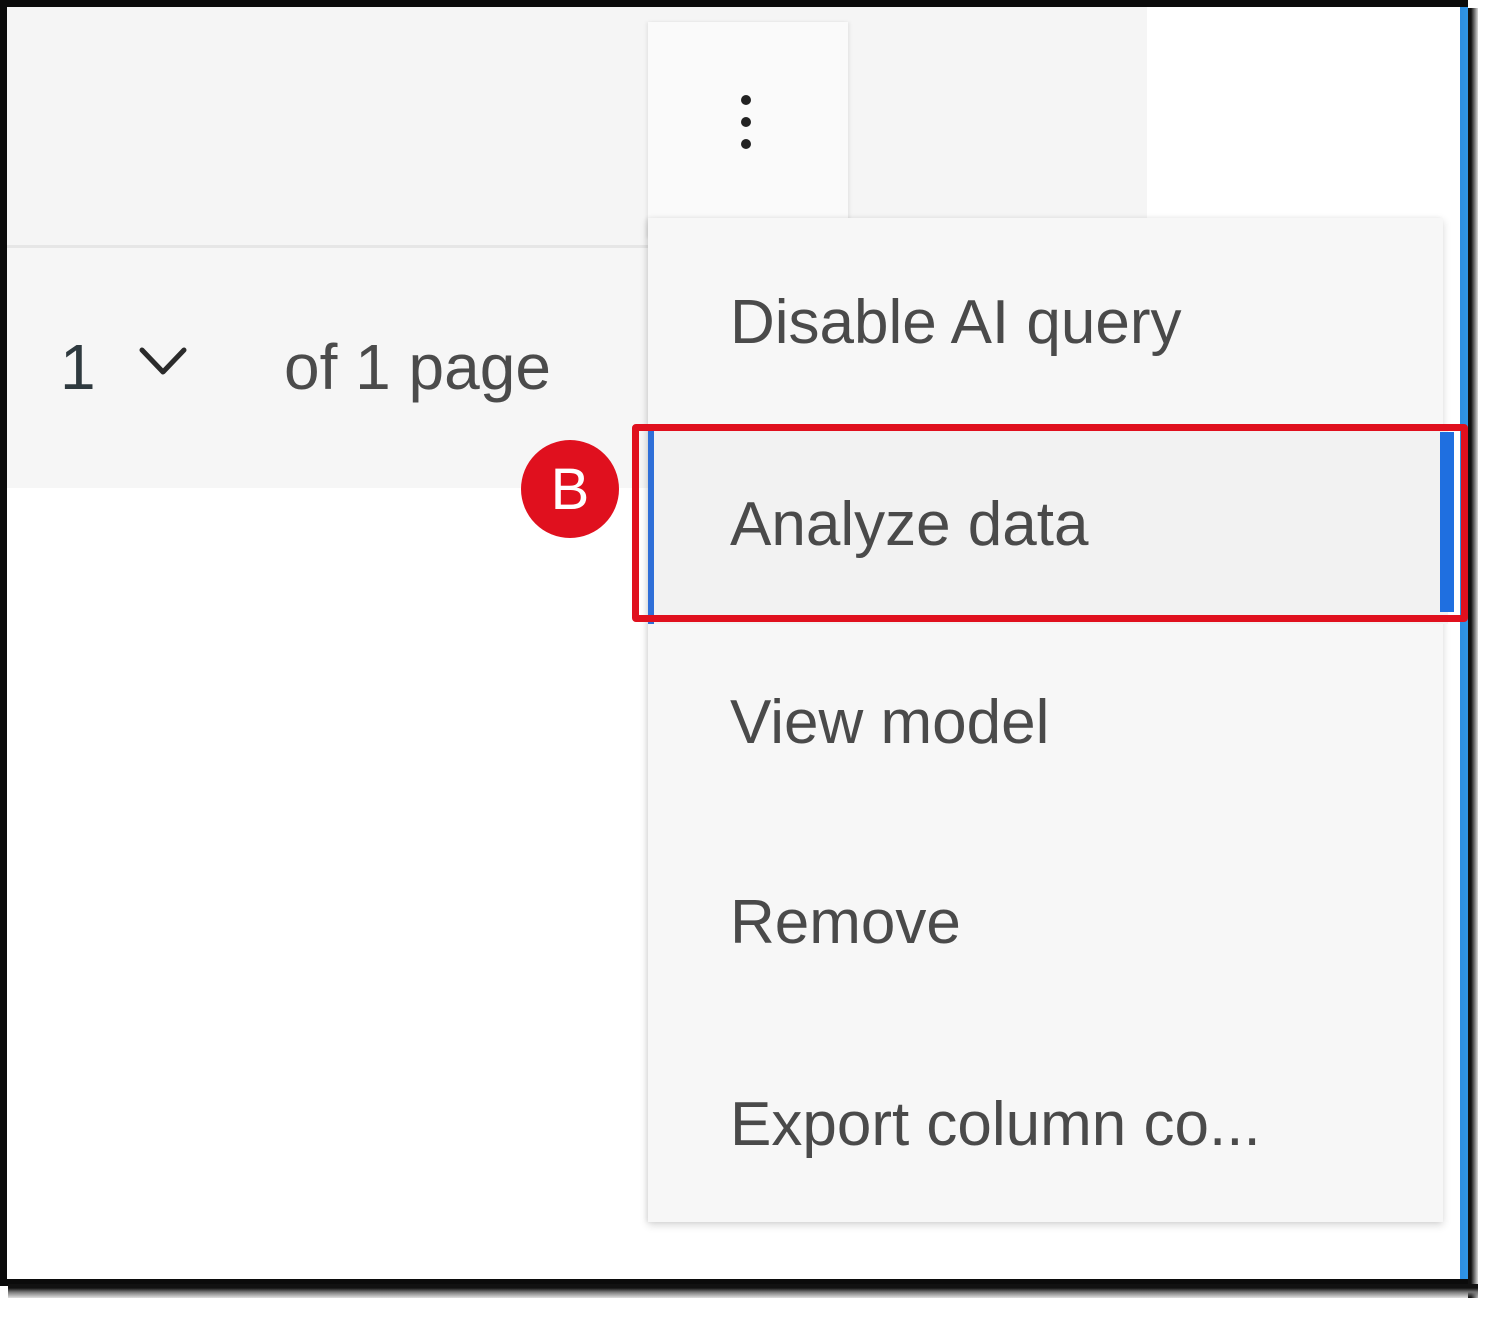 This screenshot has height=1320, width=1506. I want to click on selected-item-indicator, so click(1447, 522).